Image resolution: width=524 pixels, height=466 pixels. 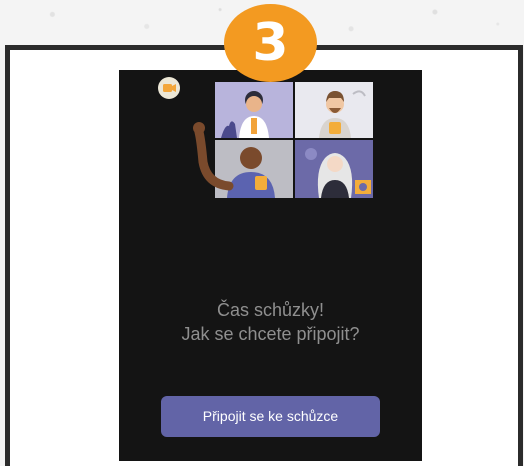 What do you see at coordinates (265, 137) in the screenshot?
I see `video-call-people-illustration` at bounding box center [265, 137].